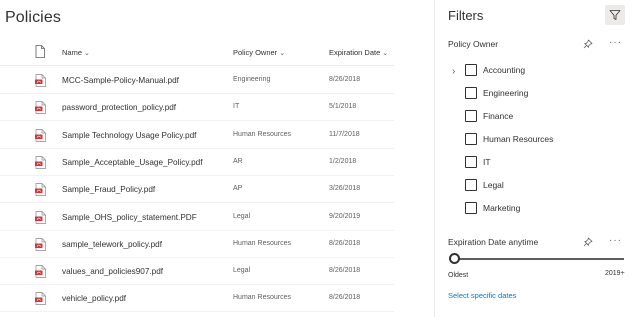  I want to click on file-policy-owner: AP, so click(238, 189).